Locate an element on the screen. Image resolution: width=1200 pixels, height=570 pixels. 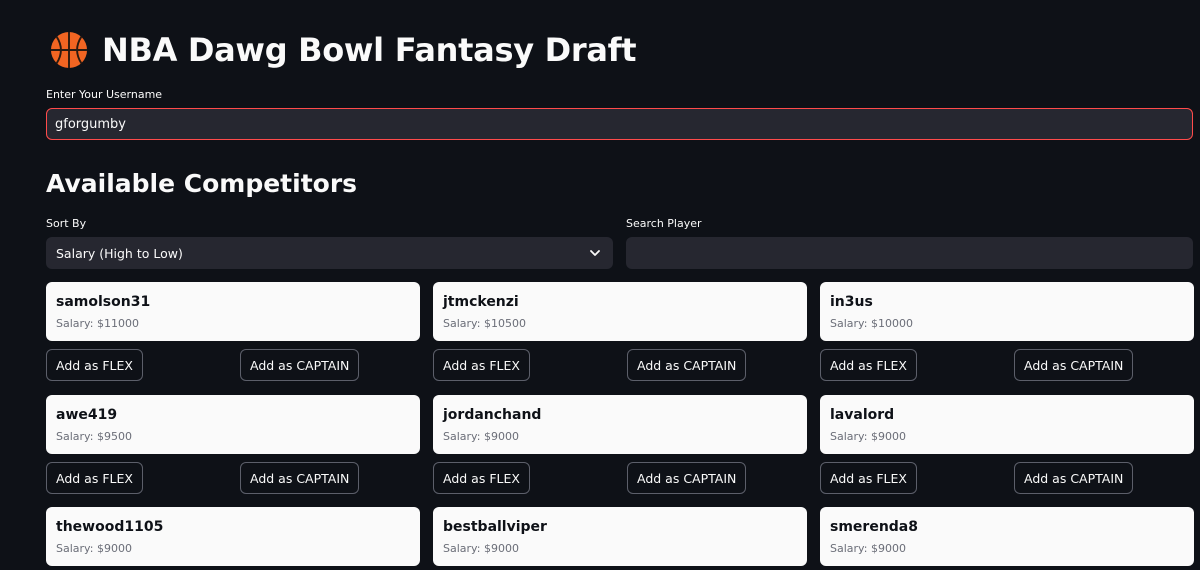
player-cell: thewood1105 Salary: $9000 is located at coordinates (233, 536).